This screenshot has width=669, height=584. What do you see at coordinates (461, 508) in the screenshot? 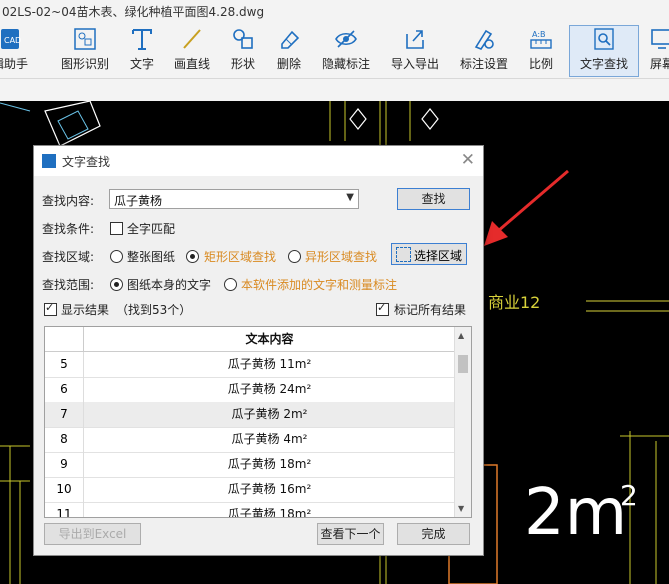
I see `scroll-down-icon: ▼` at bounding box center [461, 508].